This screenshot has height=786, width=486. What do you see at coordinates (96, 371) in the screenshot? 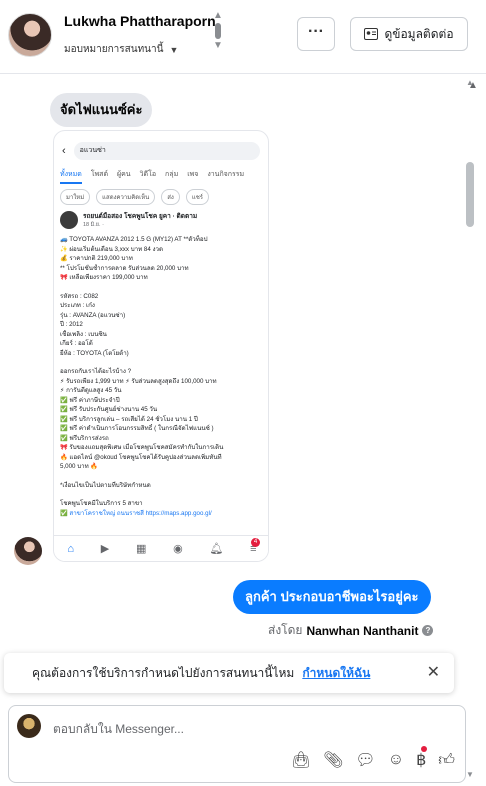
I see `shot-body-line: ออกรถกับเราได้อะไรบ้าง ?` at bounding box center [96, 371].